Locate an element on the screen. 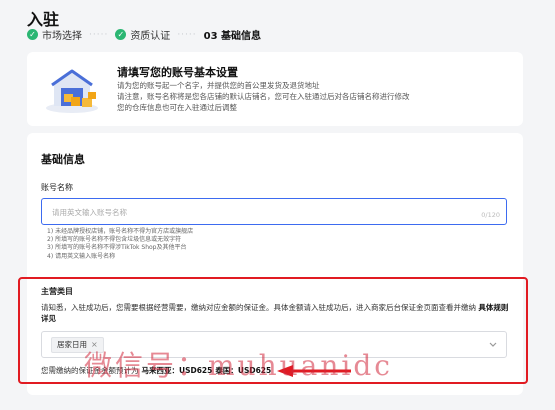 This screenshot has height=410, width=555. deposit-prefix: 您需缴纳的保证金金额预计为 is located at coordinates (90, 370).